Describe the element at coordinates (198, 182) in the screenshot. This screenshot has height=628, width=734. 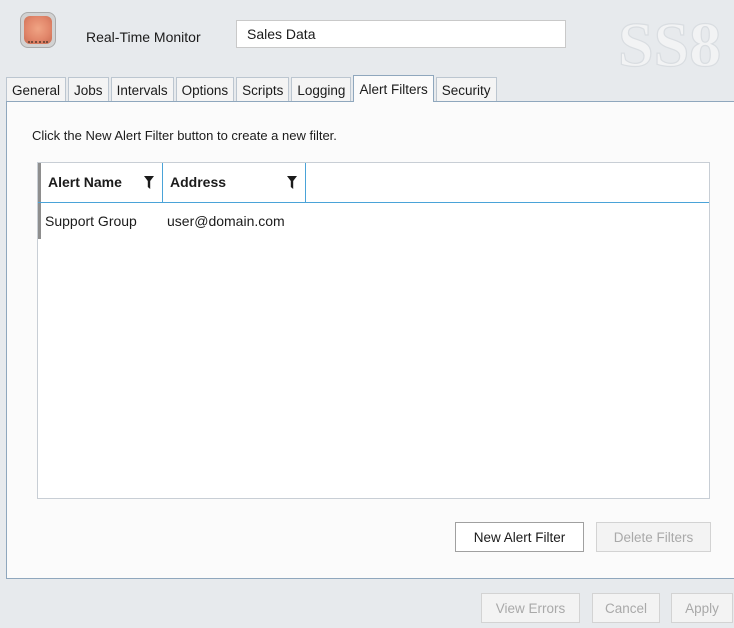
I see `column-header-label: Address` at that location.